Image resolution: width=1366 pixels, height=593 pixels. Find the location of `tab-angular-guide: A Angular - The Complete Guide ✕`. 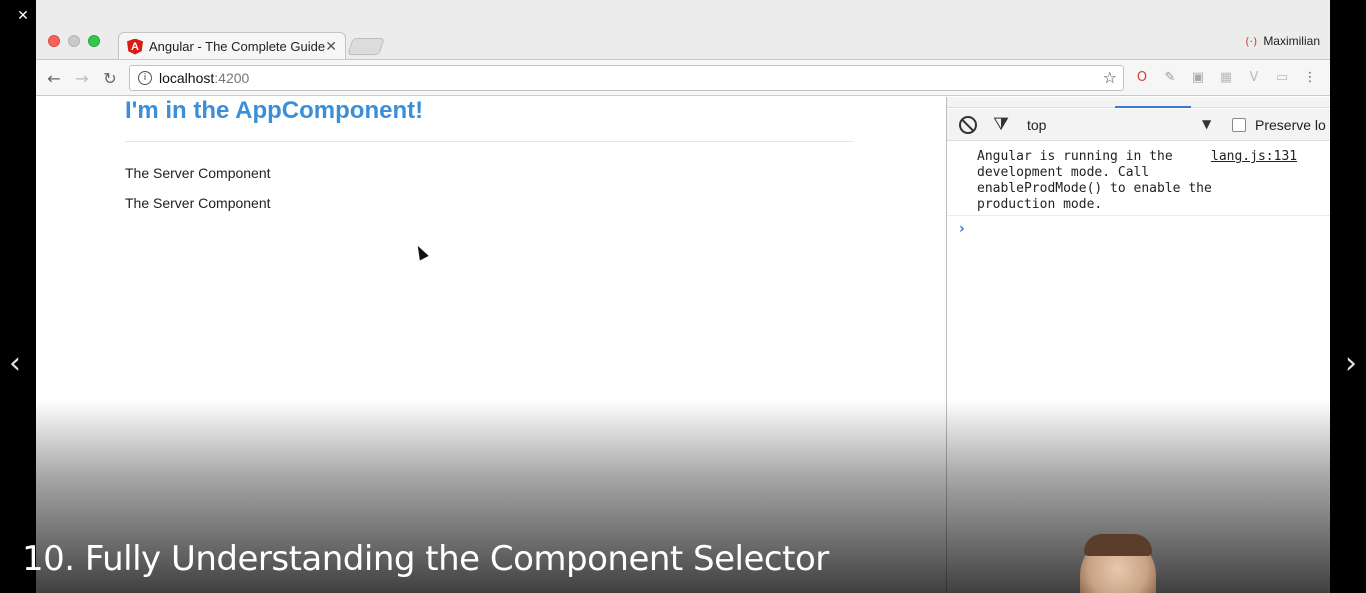

tab-angular-guide: A Angular - The Complete Guide ✕ is located at coordinates (232, 46).